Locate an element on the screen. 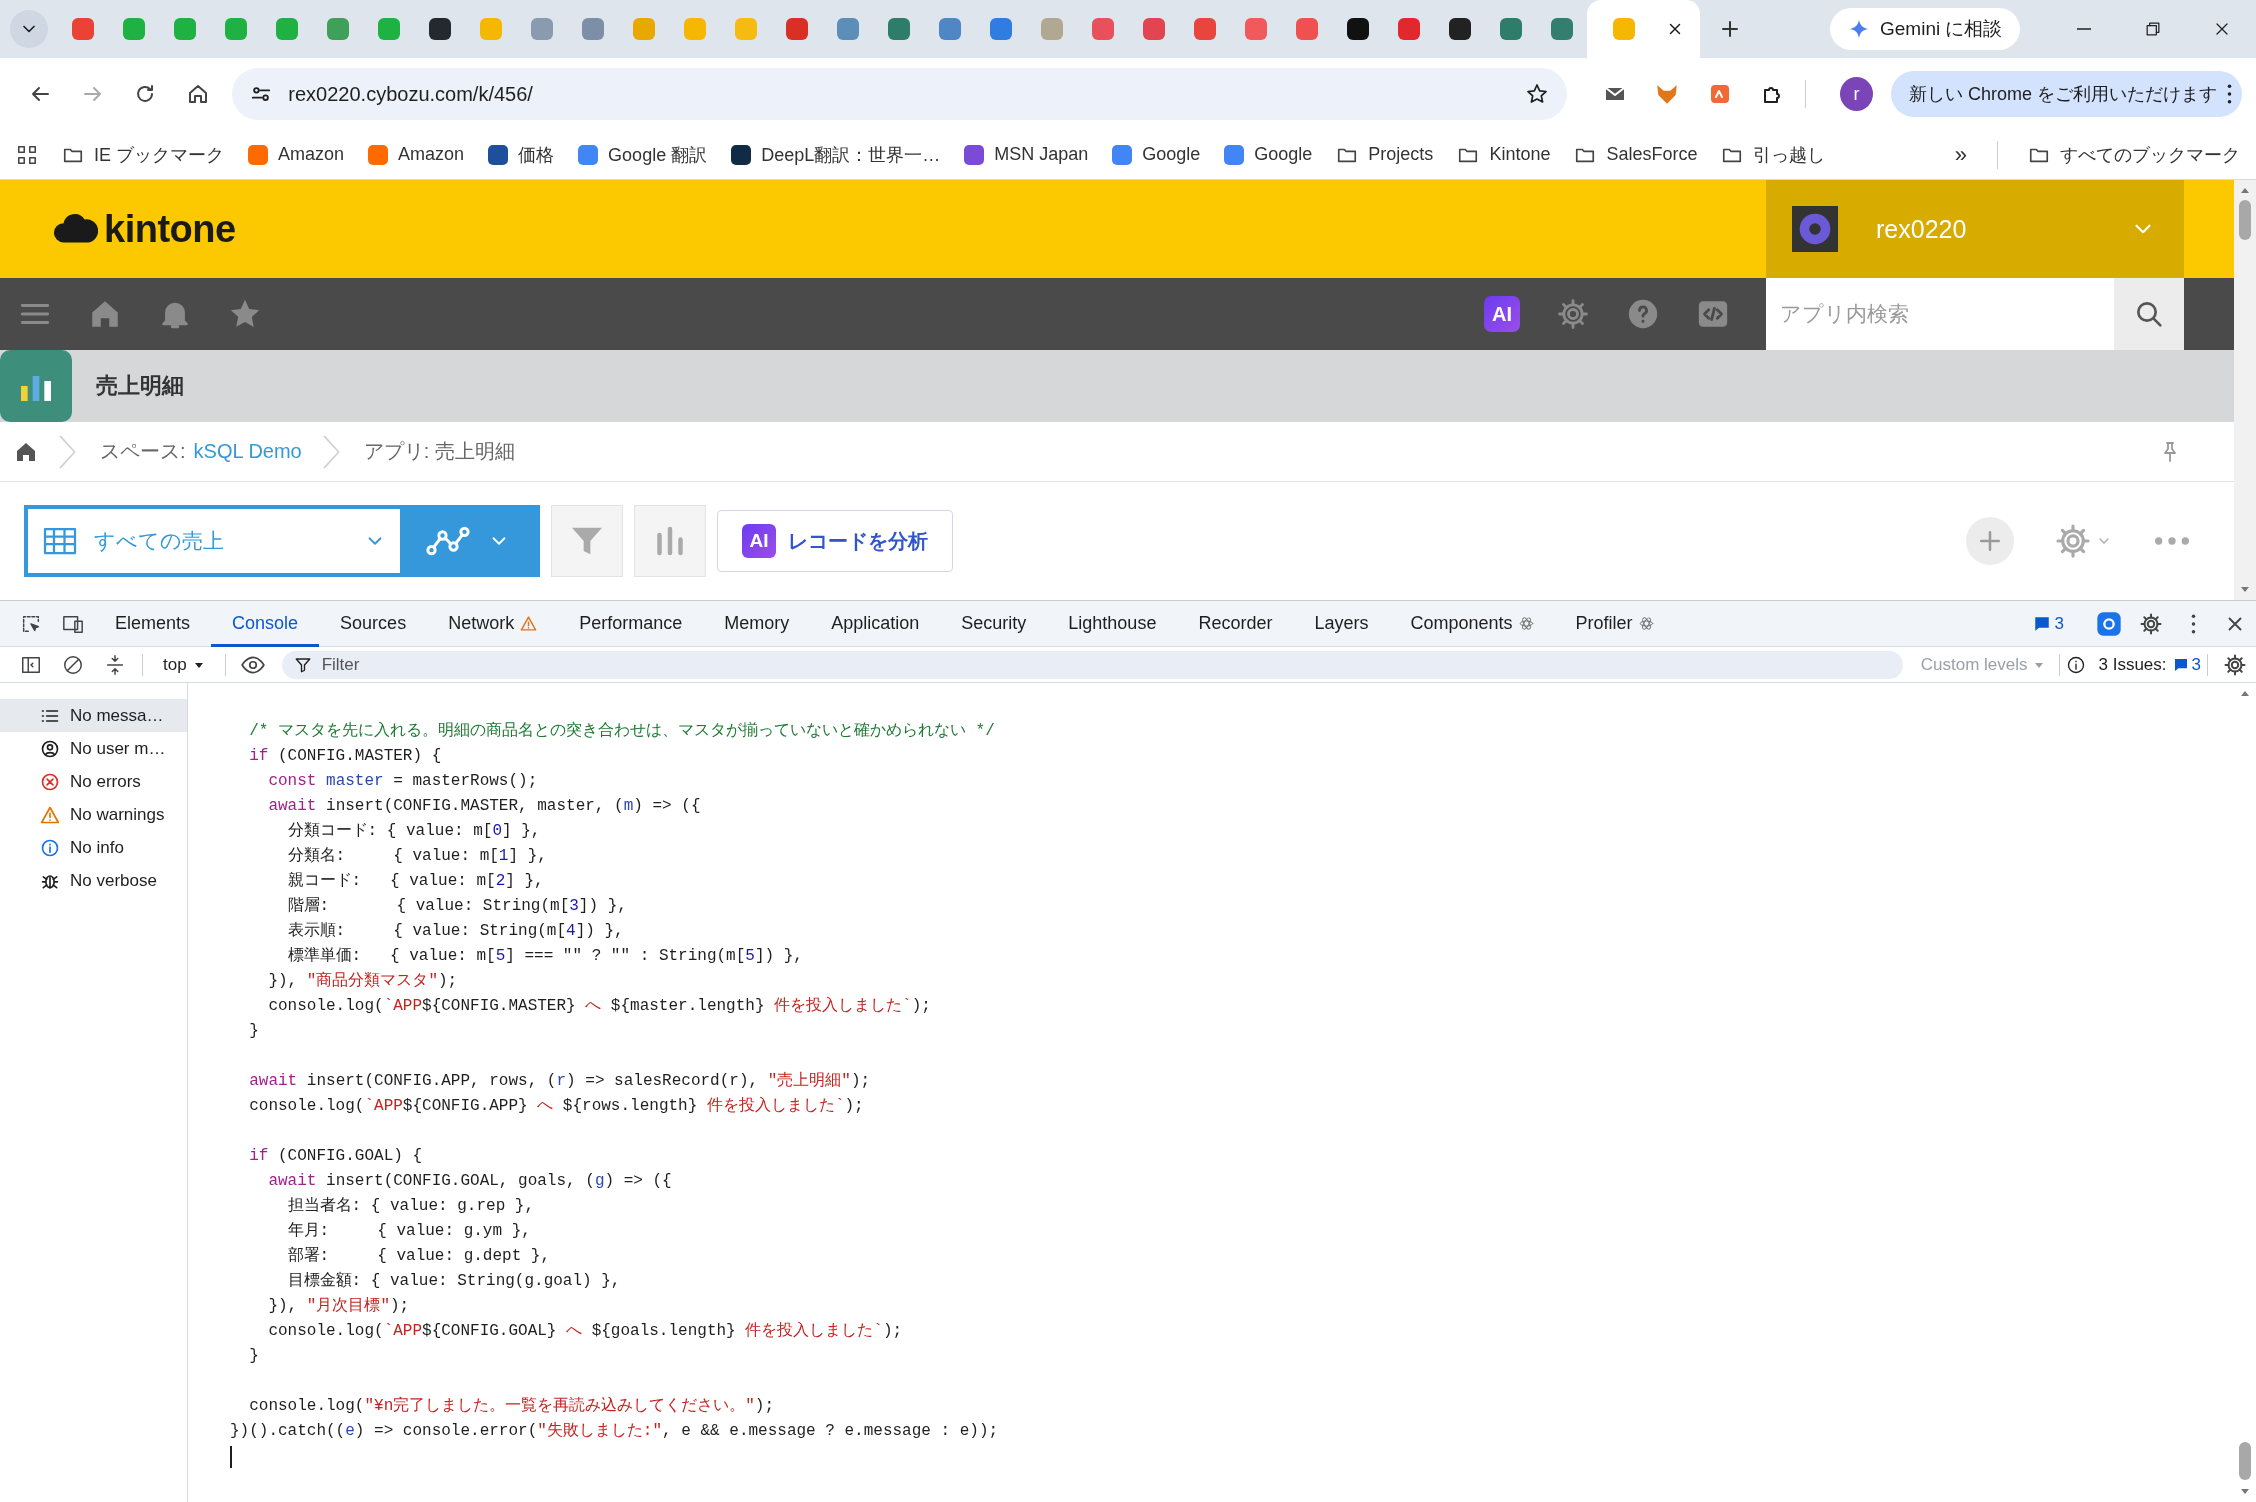 The image size is (2256, 1502). message-icon is located at coordinates (2041, 623).